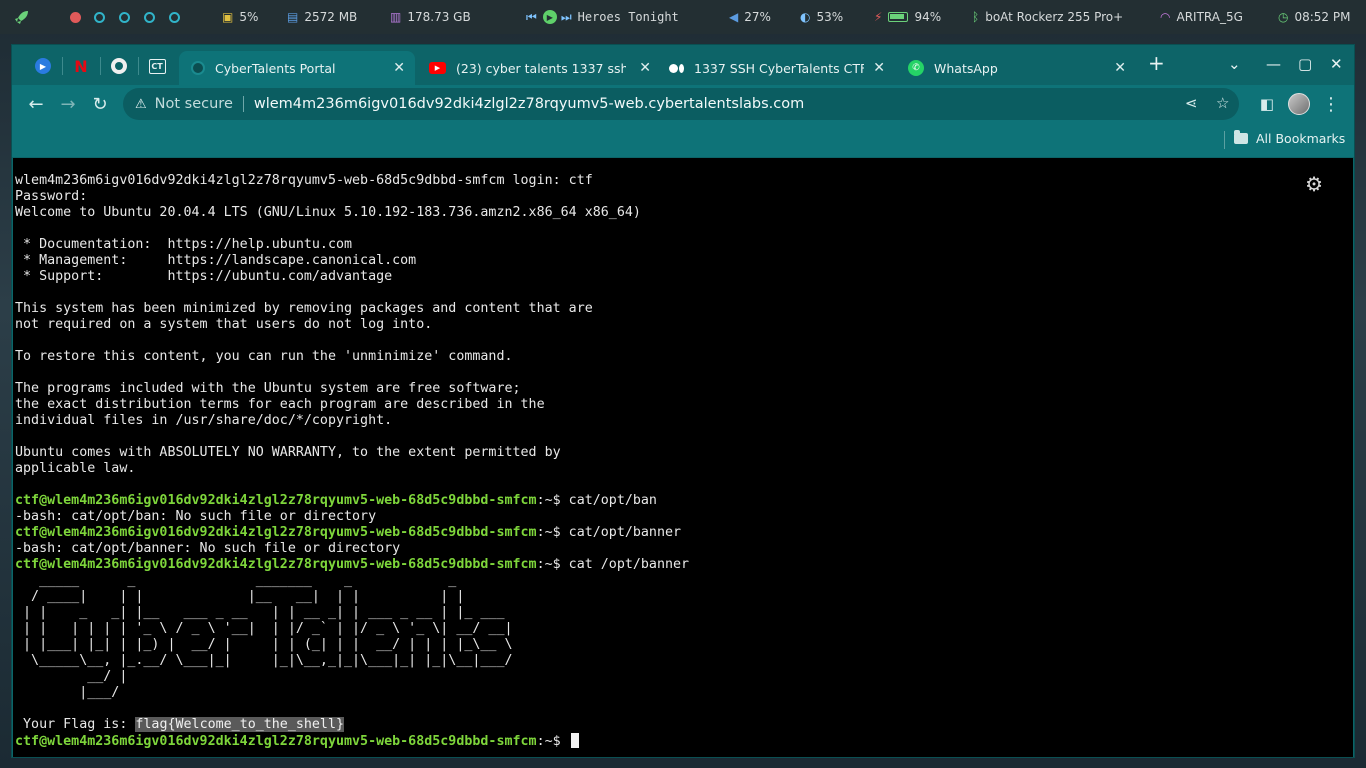 Image resolution: width=1366 pixels, height=768 pixels. What do you see at coordinates (99, 17) in the screenshot?
I see `workspace-2-icon` at bounding box center [99, 17].